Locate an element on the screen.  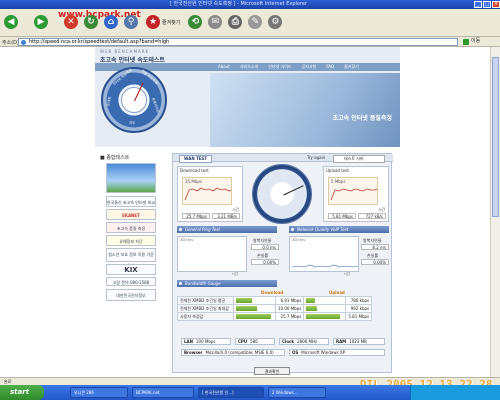
bw-row-label: 사용자 측정값 is located at coordinates (205, 316).